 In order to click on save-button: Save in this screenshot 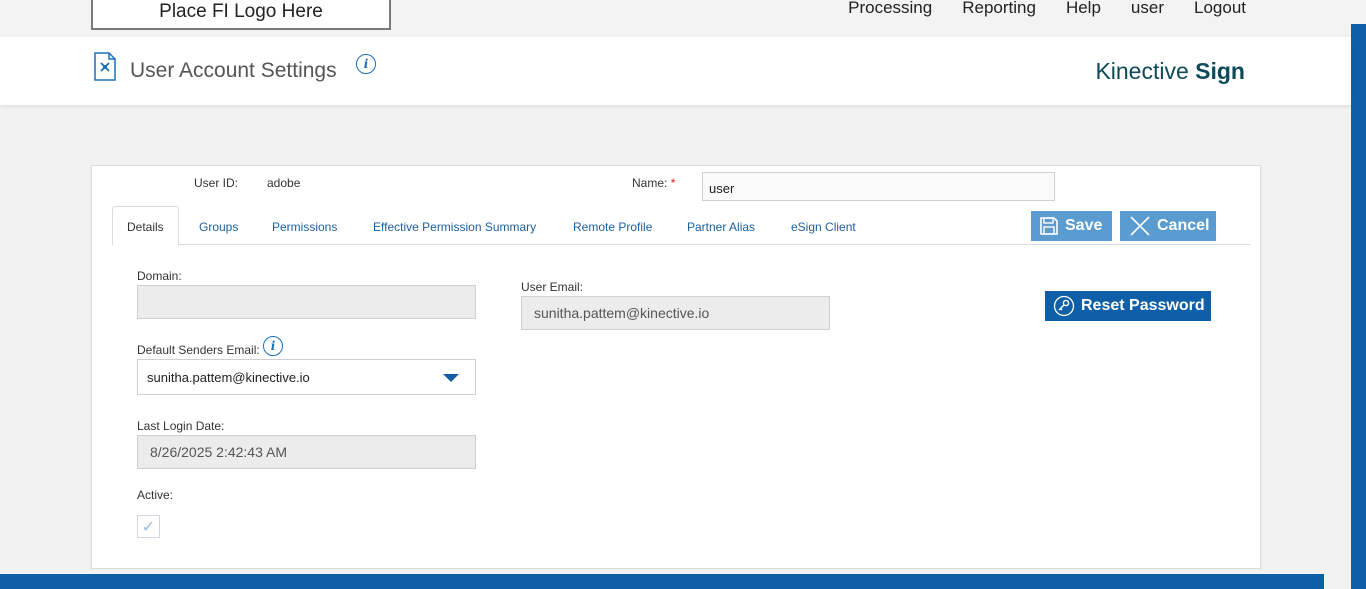, I will do `click(1071, 226)`.